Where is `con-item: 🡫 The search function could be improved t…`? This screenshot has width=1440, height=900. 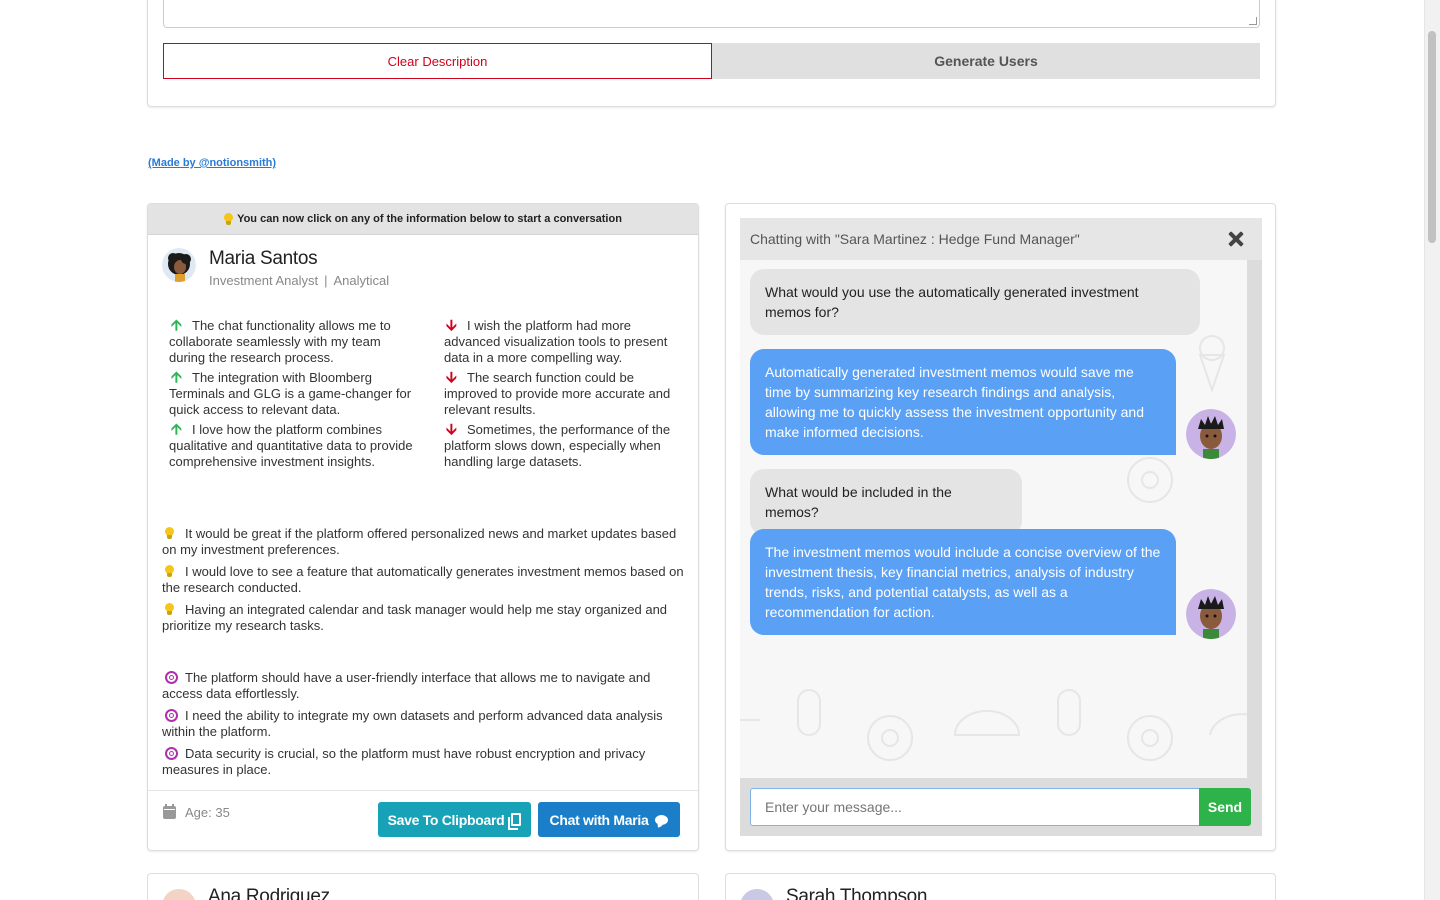 con-item: 🡫 The search function could be improved t… is located at coordinates (566, 394).